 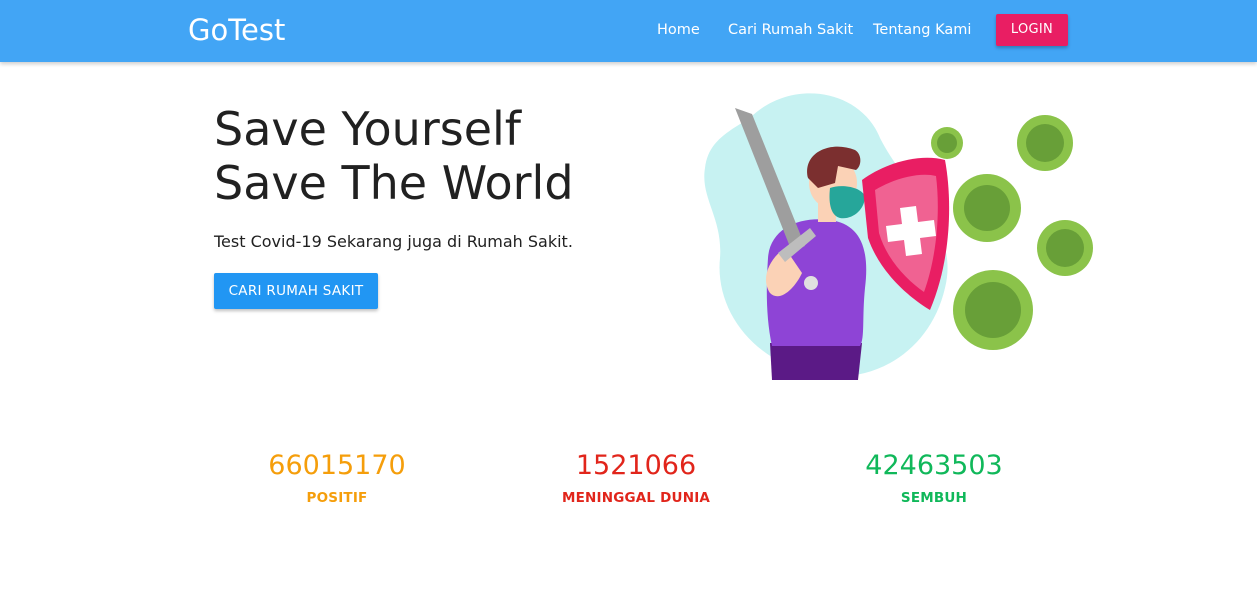 I want to click on stat-meninggal-dunia: 1521066 MENINGGAL DUNIA, so click(x=636, y=477).